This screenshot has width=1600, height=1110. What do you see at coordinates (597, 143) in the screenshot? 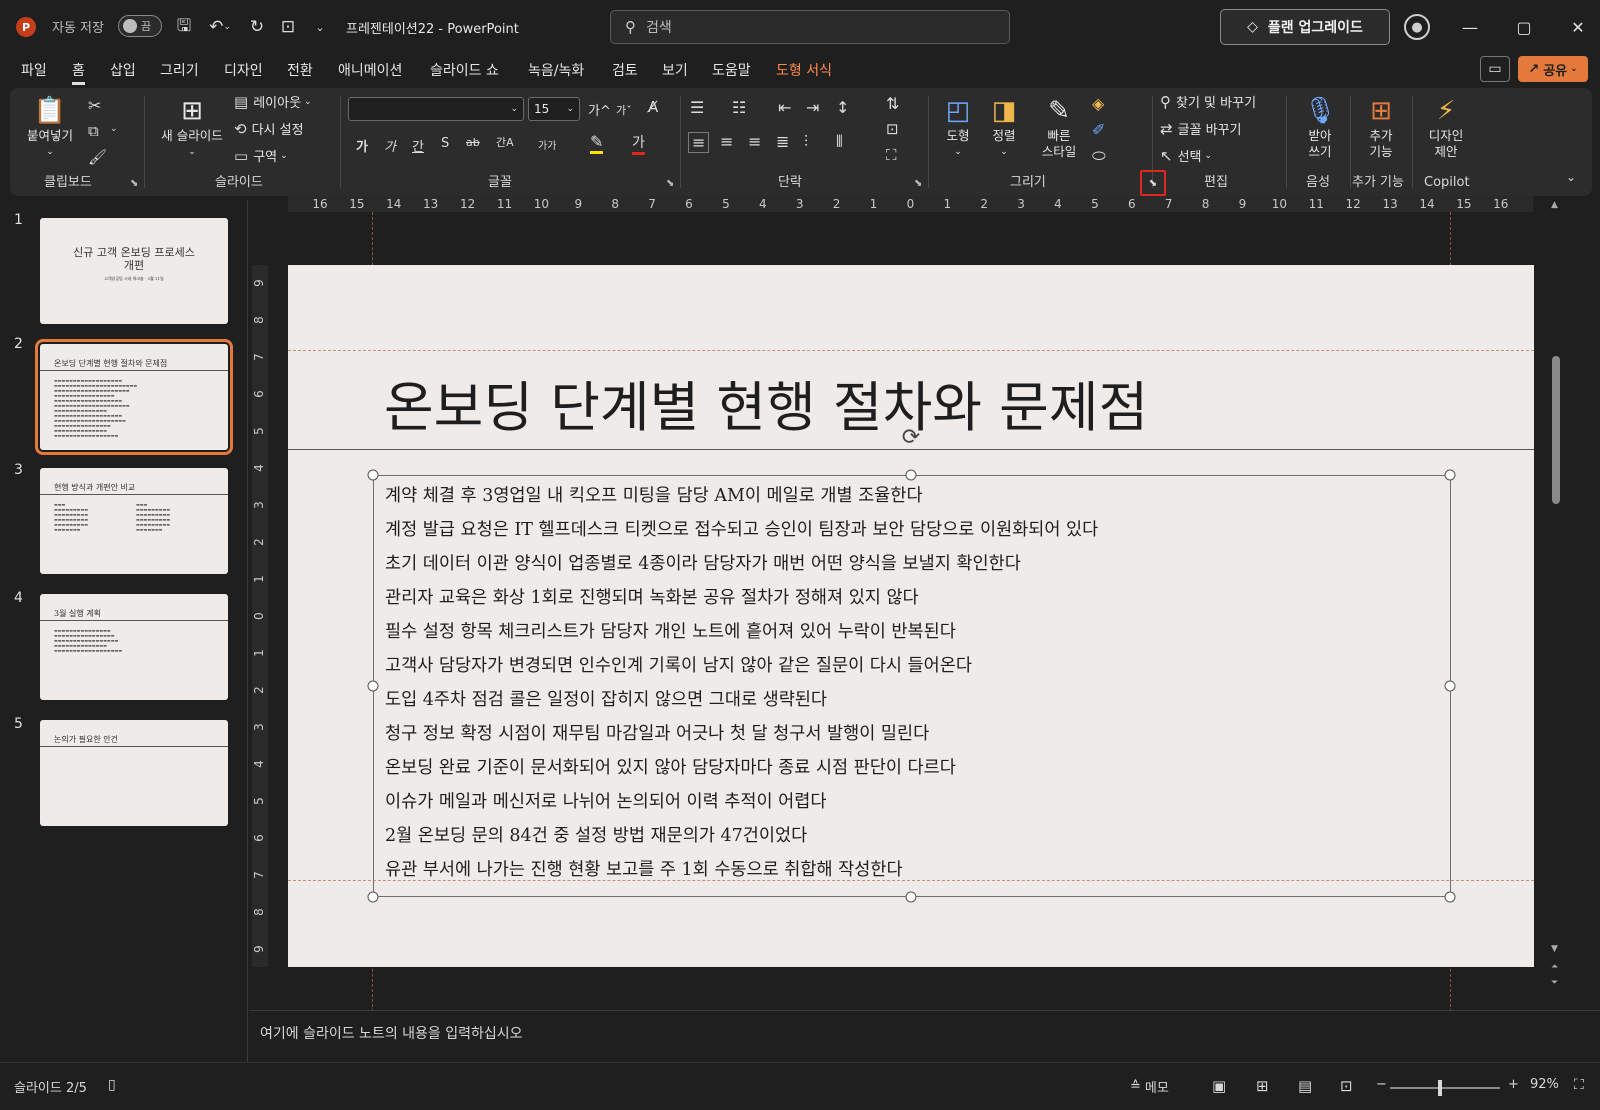
I see `highlight-icon: ✎` at bounding box center [597, 143].